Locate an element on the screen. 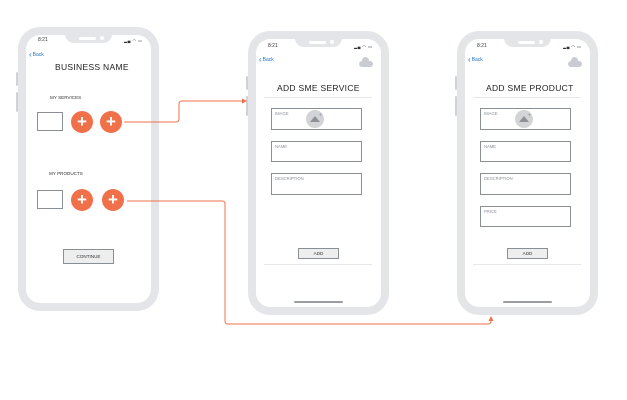 The image size is (627, 400). service-thumbnail is located at coordinates (50, 121).